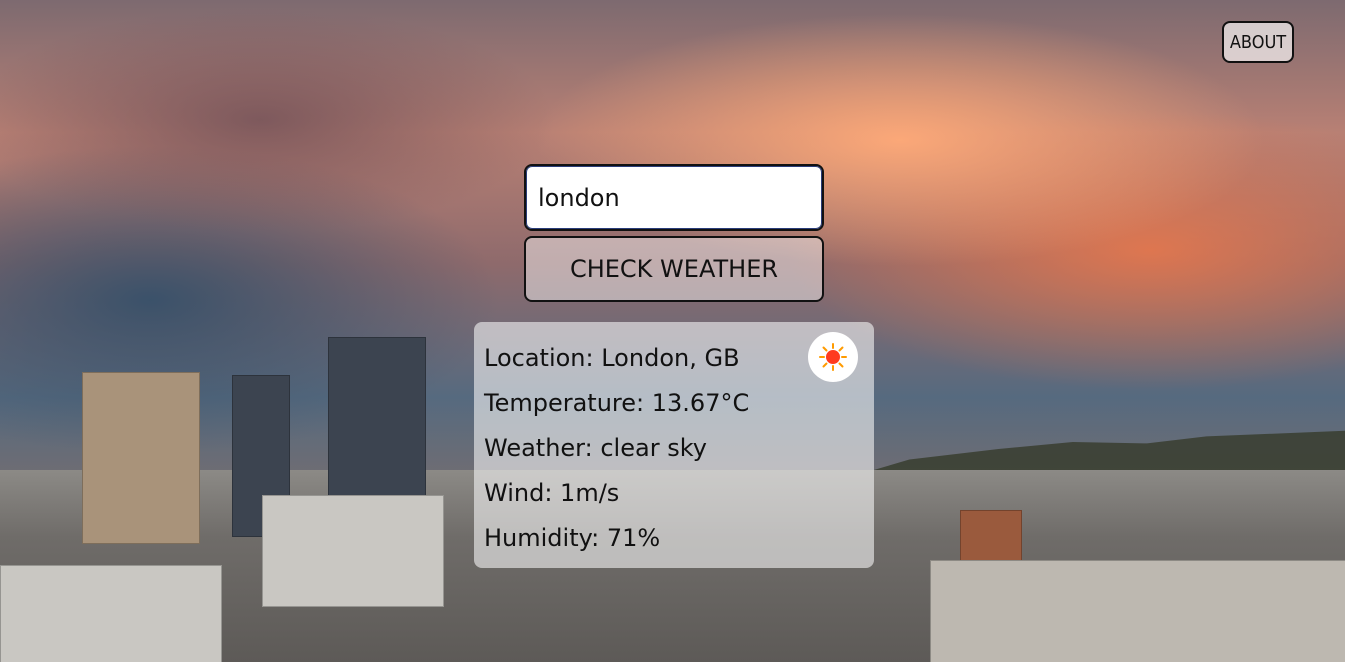  I want to click on location-value: London, GB, so click(670, 358).